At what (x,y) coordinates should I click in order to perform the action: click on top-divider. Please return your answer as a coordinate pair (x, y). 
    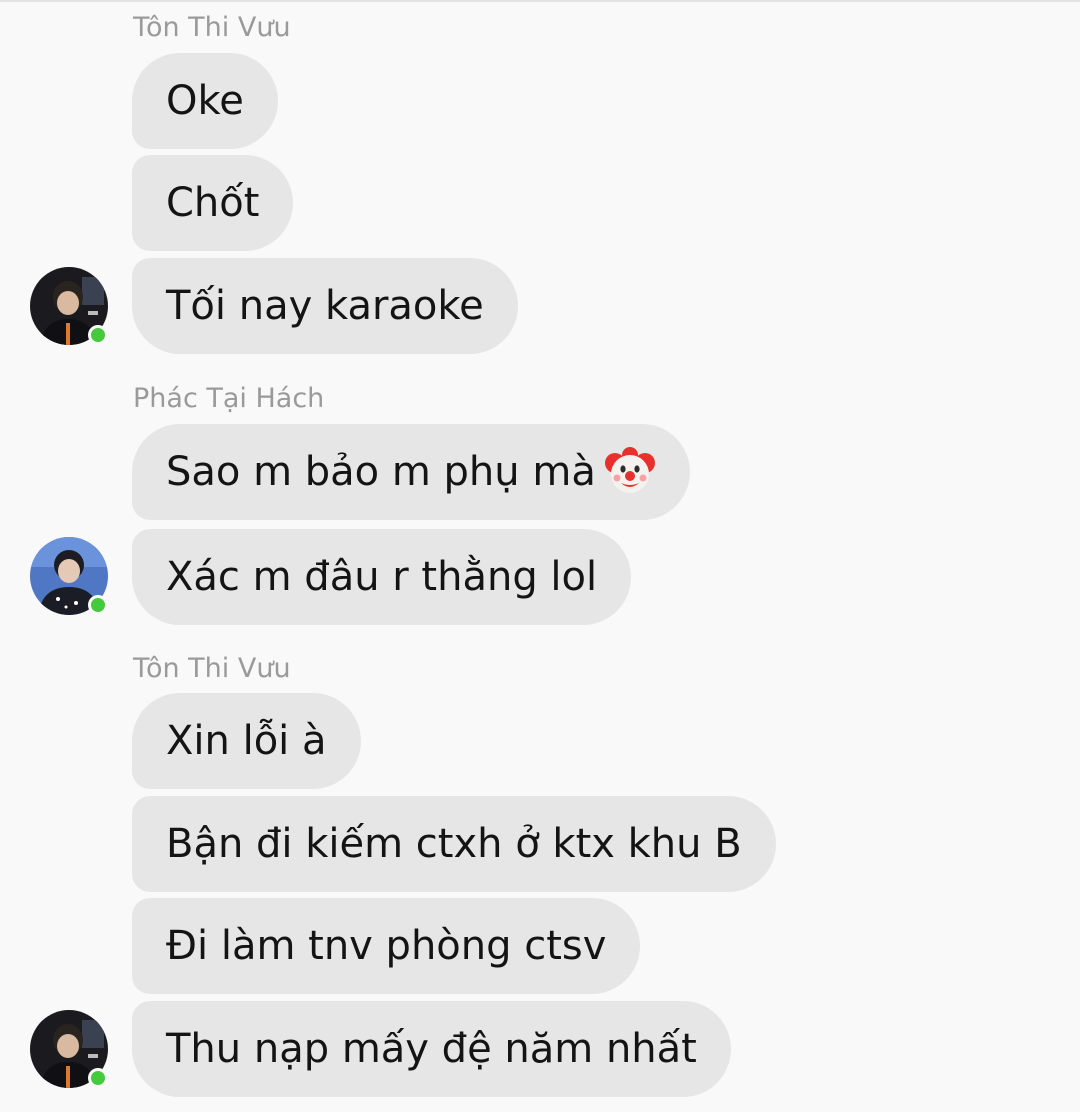
    Looking at the image, I should click on (540, 1).